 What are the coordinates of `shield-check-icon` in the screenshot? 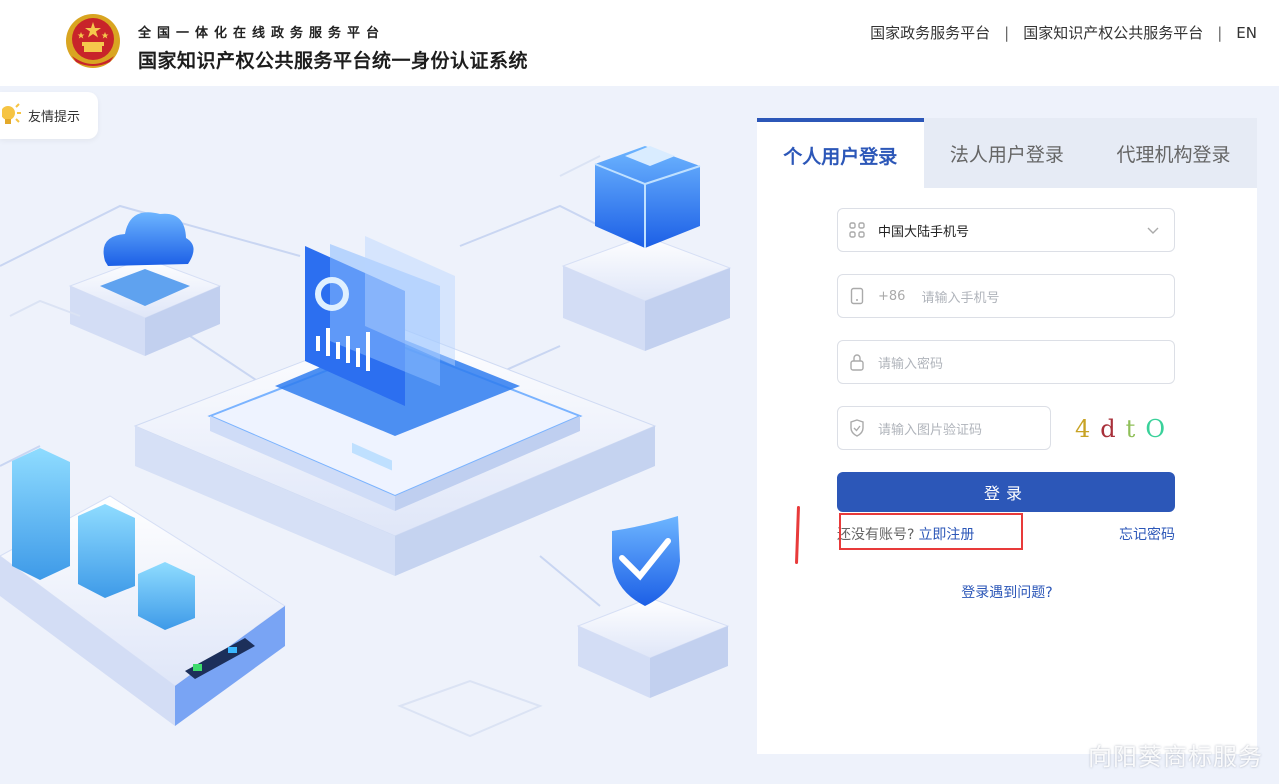 It's located at (857, 428).